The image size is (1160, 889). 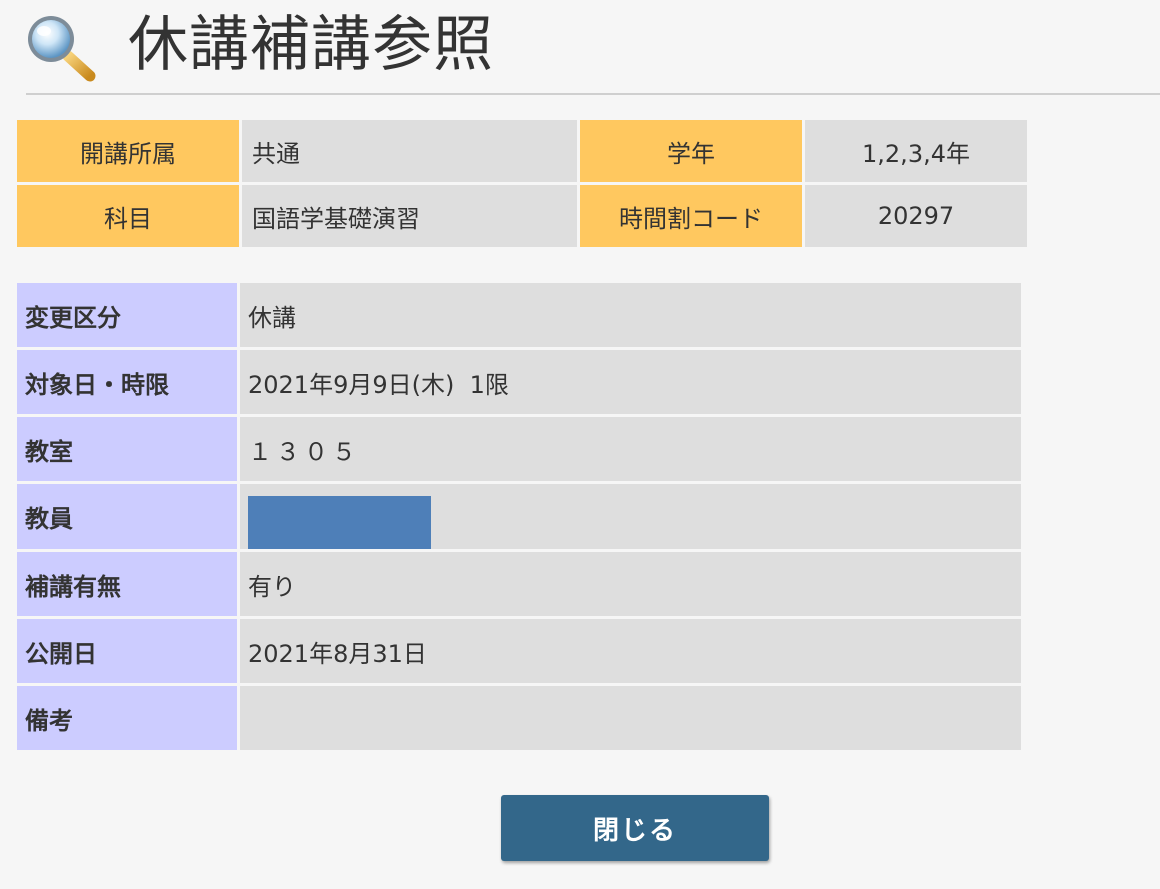 What do you see at coordinates (409, 151) in the screenshot?
I see `faculty-value: 共通` at bounding box center [409, 151].